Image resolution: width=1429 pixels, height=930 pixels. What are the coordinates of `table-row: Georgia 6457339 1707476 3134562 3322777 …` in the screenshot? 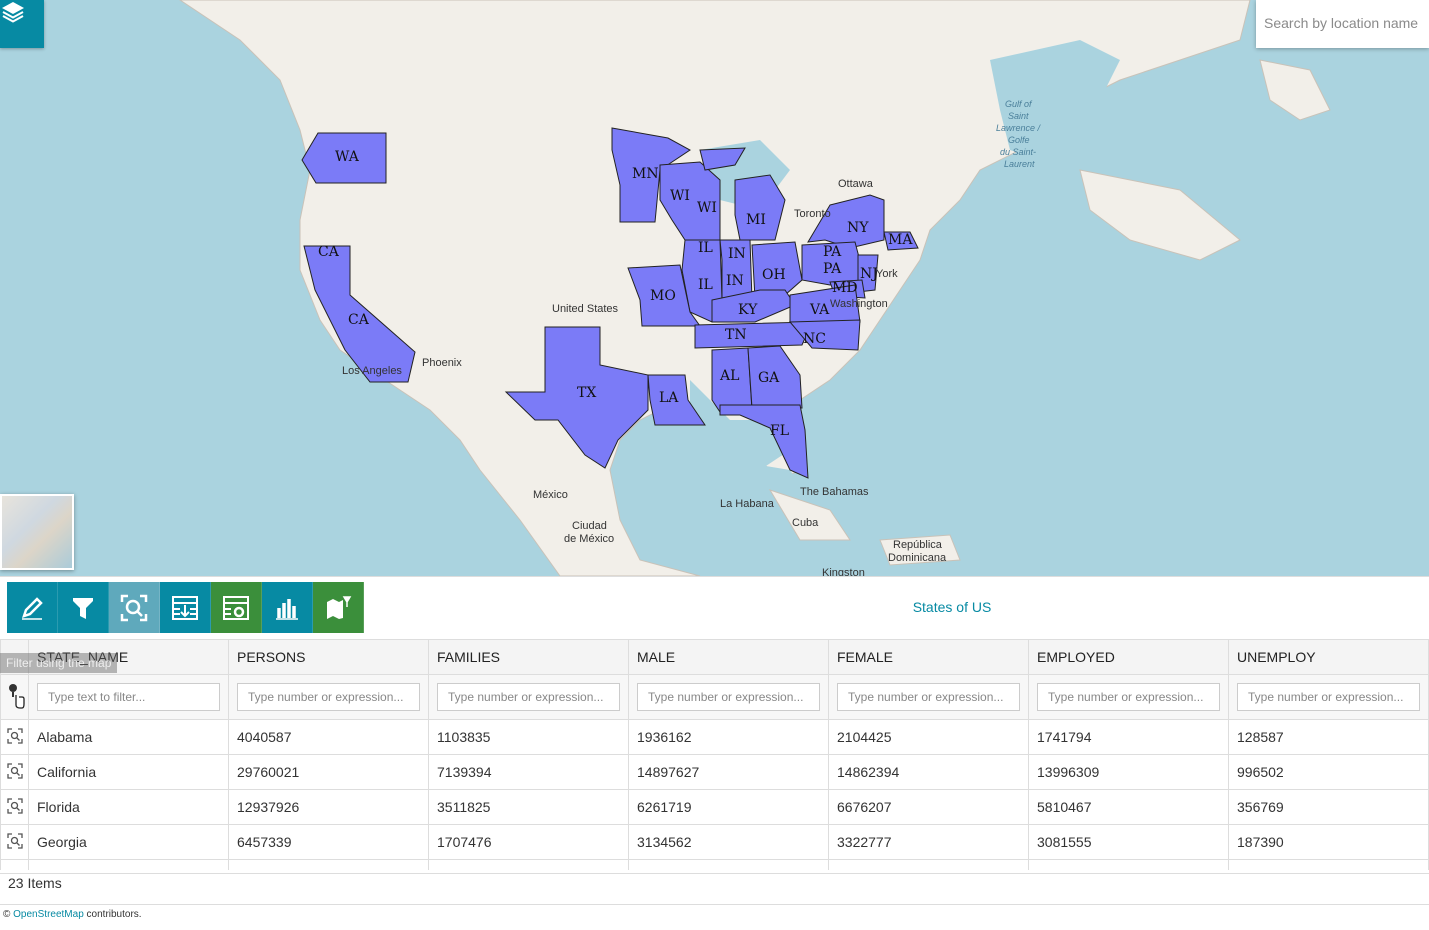 It's located at (714, 842).